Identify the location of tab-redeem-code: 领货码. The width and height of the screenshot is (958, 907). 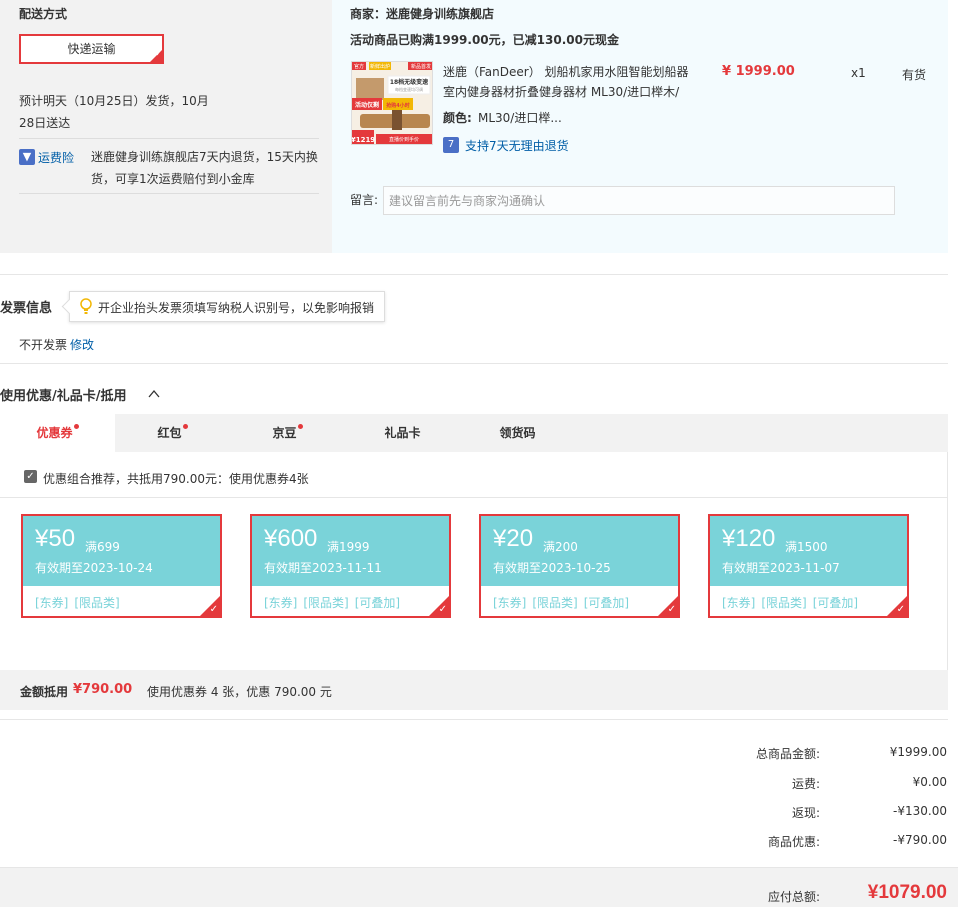
(517, 433).